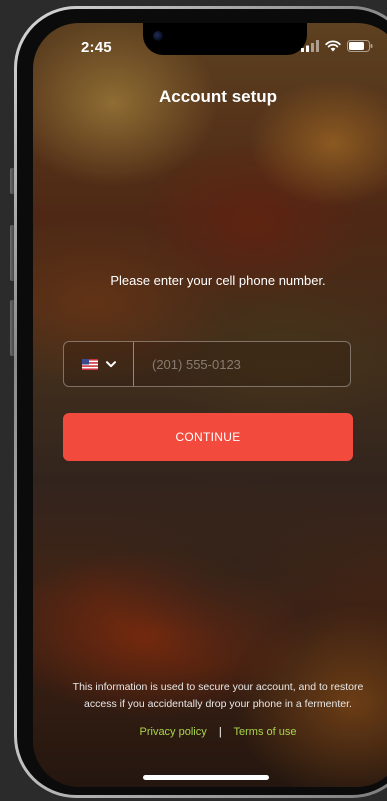  I want to click on chevron-down-icon, so click(110, 363).